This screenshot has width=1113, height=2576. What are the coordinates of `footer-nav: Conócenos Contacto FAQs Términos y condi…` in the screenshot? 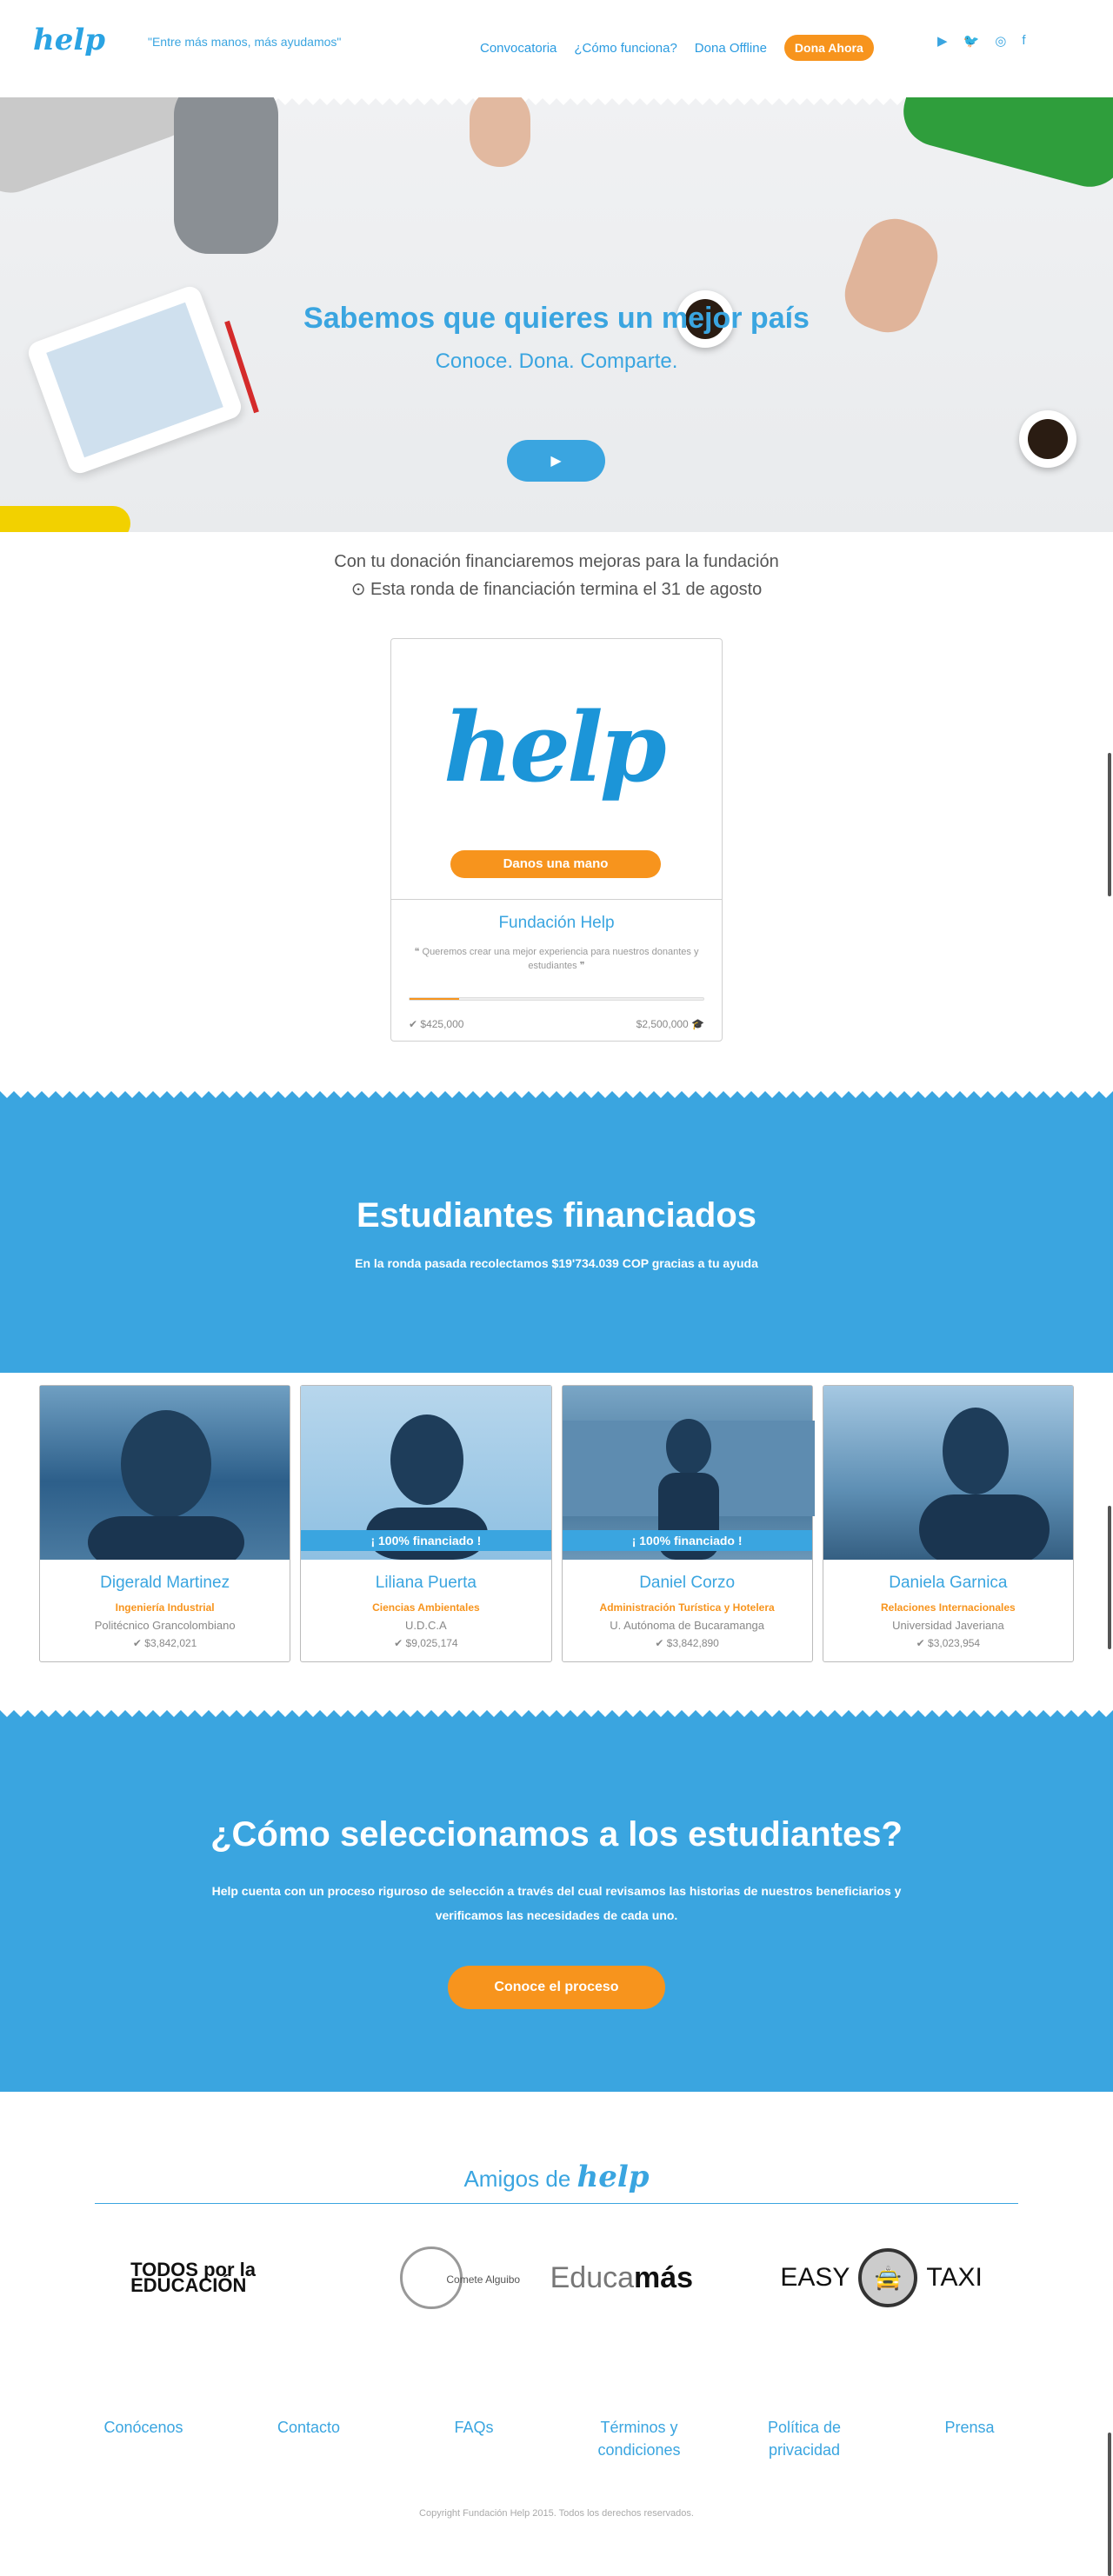 It's located at (556, 2438).